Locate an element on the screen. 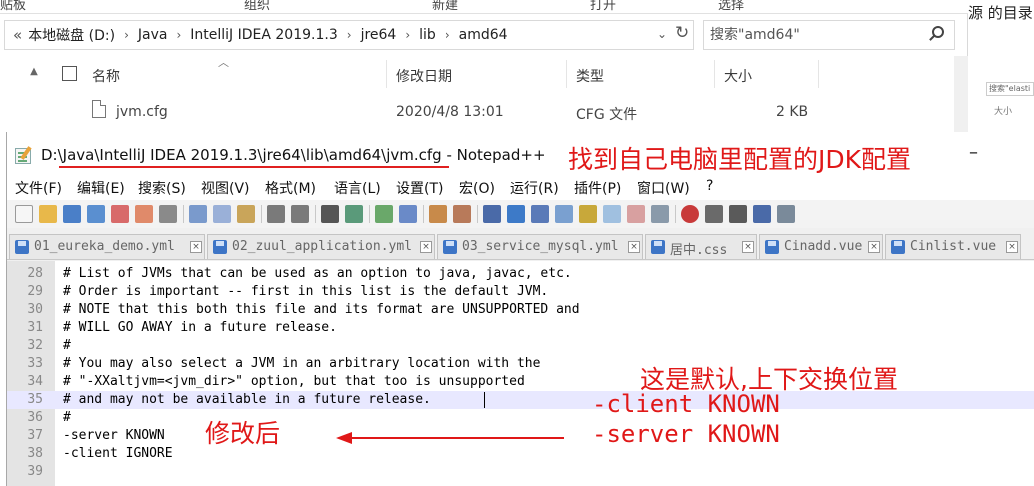  play-macro-multiple-icon is located at coordinates (762, 214).